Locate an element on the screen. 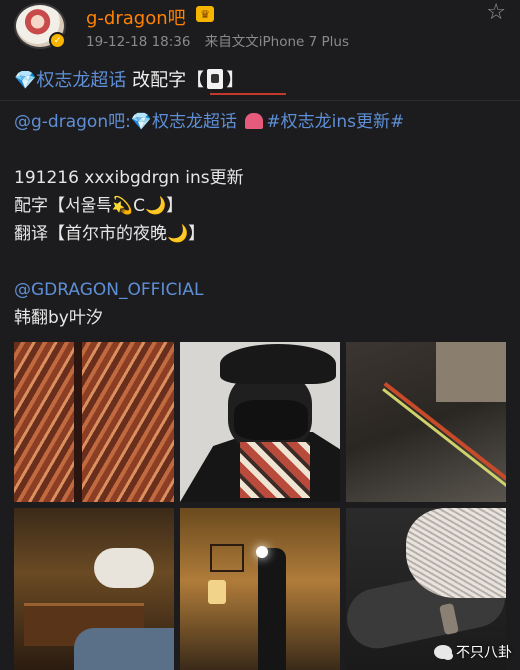 This screenshot has height=670, width=520. divider is located at coordinates (260, 100).